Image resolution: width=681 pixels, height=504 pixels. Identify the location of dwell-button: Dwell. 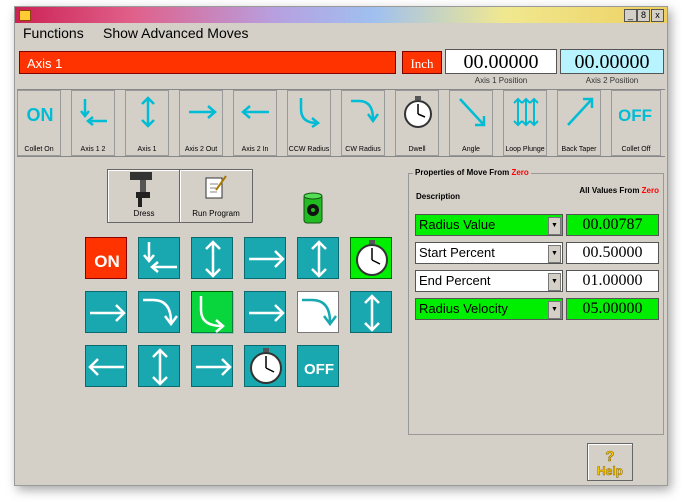
(417, 123).